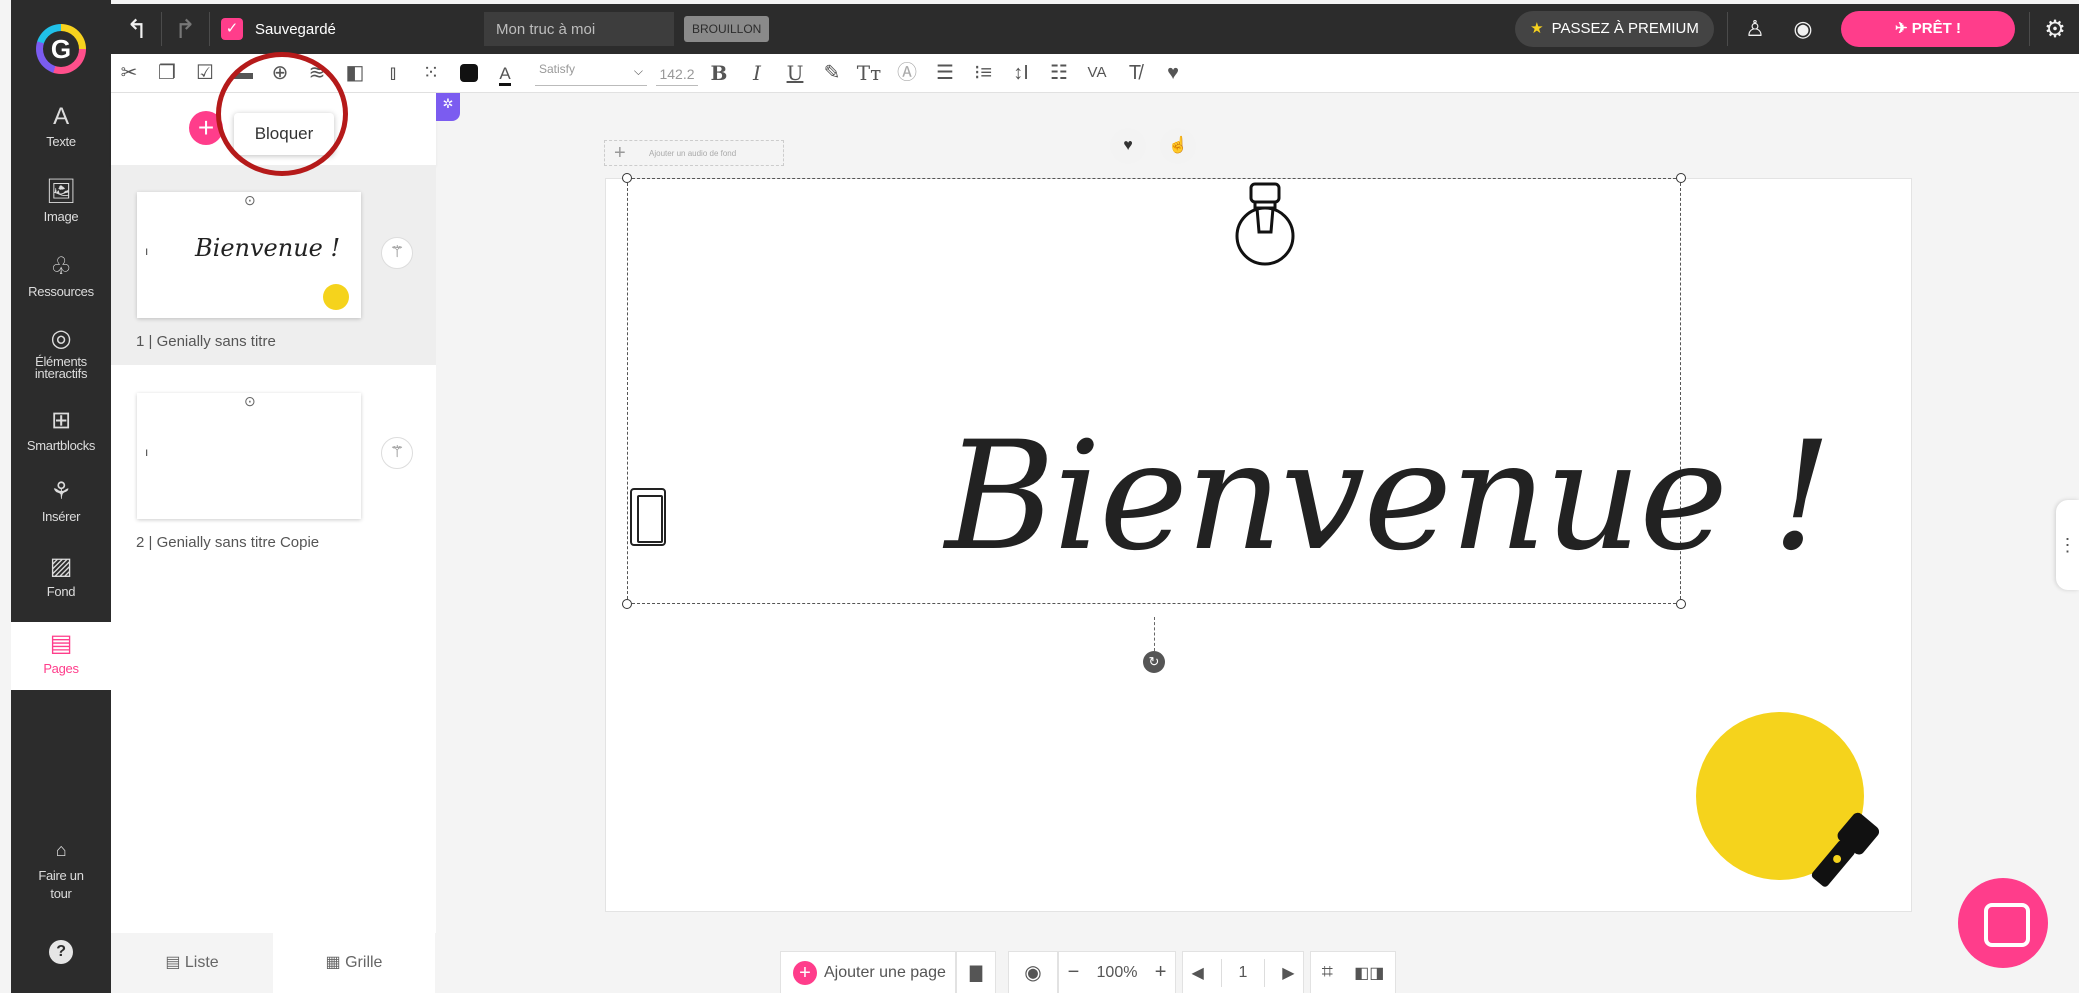 This screenshot has height=993, width=2079. I want to click on align-button: ◧, so click(355, 73).